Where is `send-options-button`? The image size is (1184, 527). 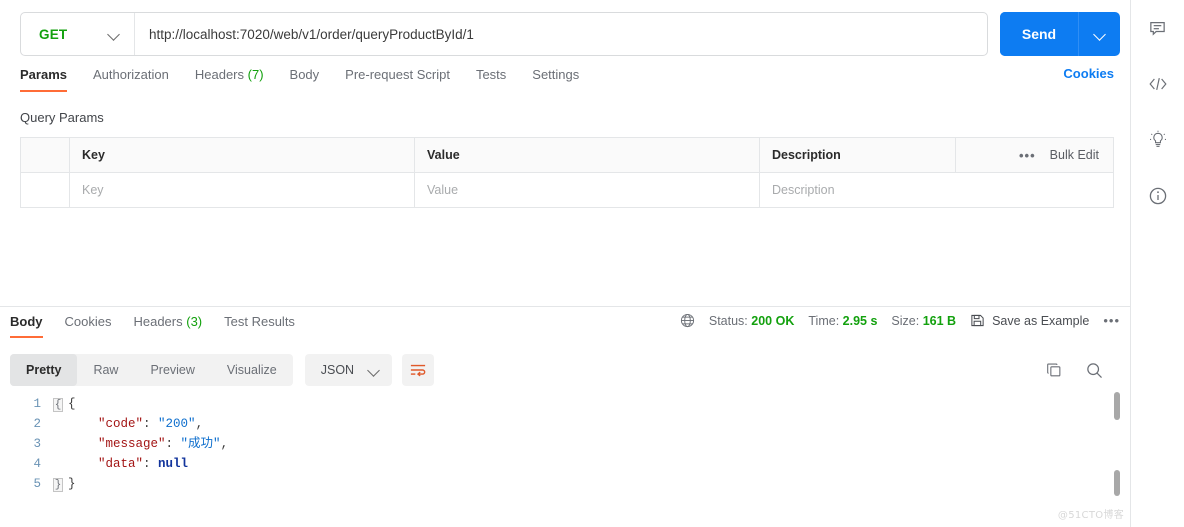
send-options-button is located at coordinates (1099, 34).